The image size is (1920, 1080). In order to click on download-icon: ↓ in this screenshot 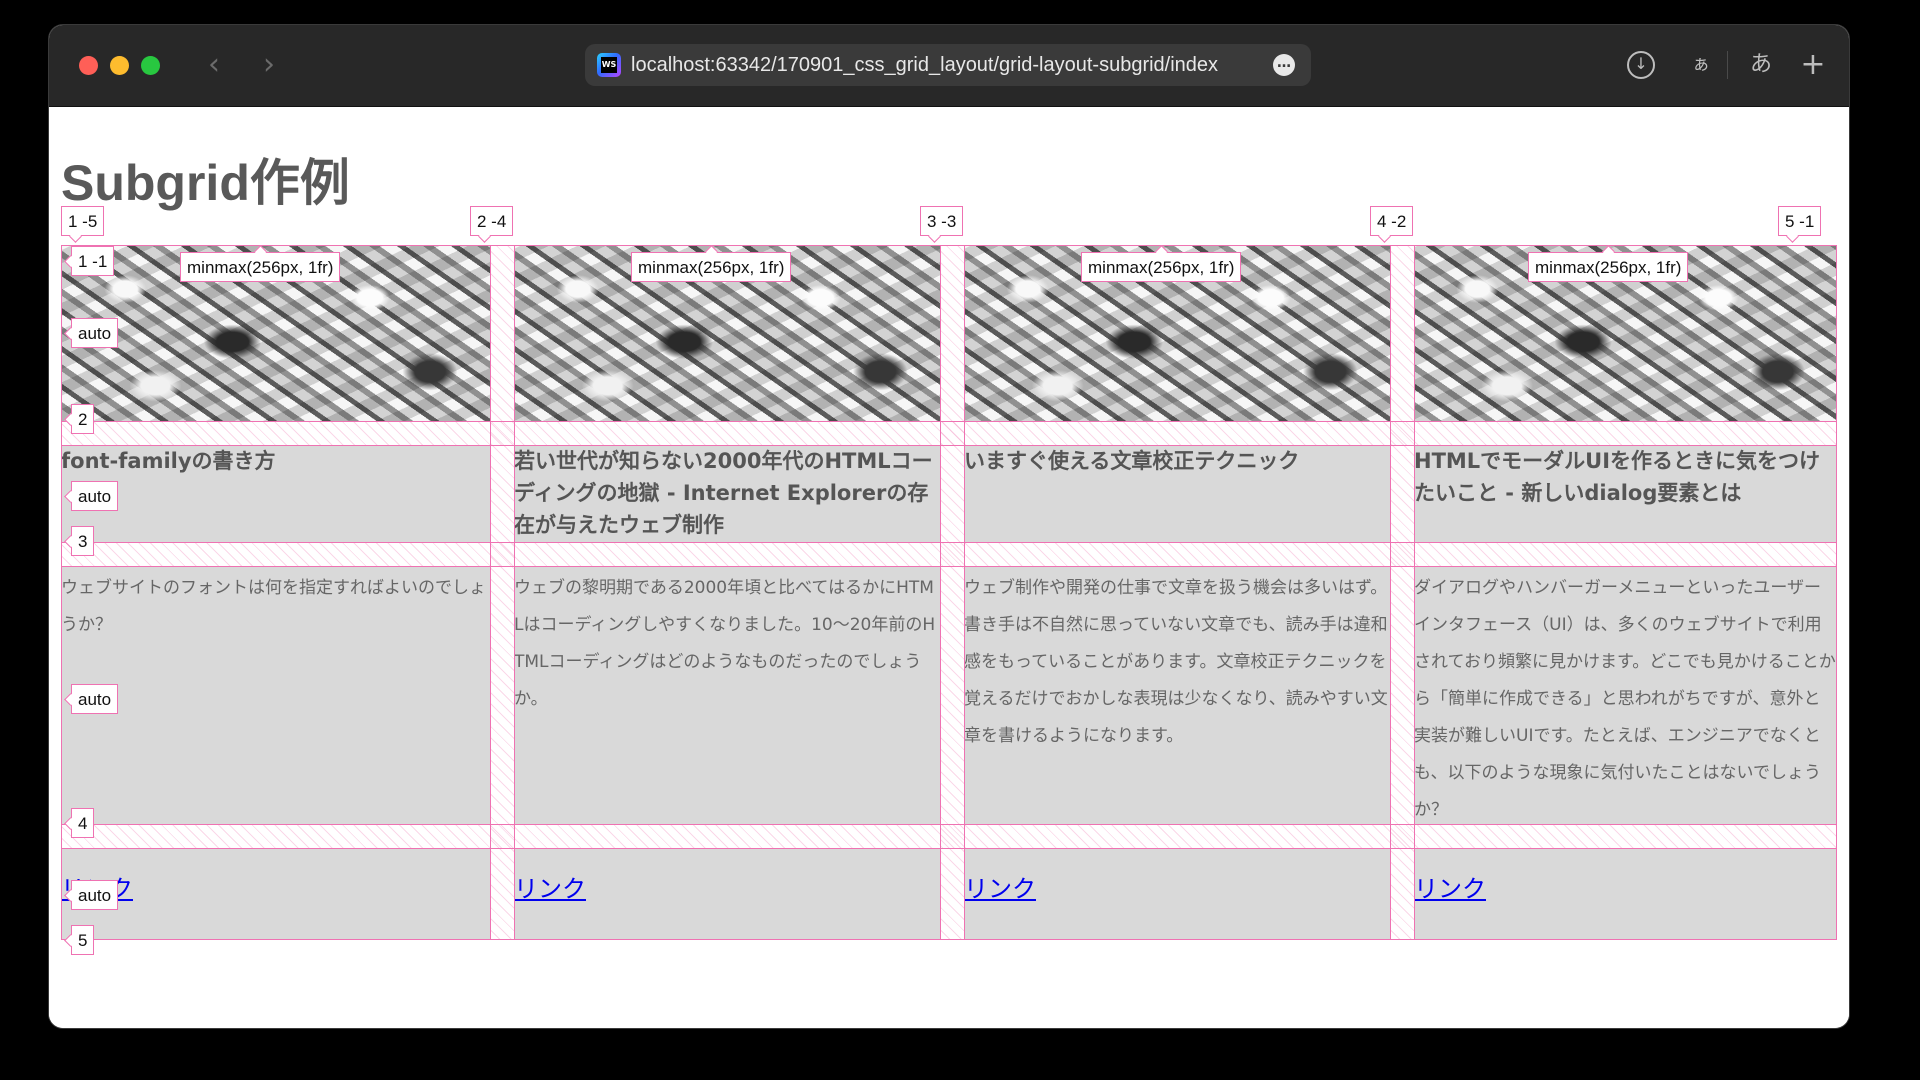, I will do `click(1641, 65)`.